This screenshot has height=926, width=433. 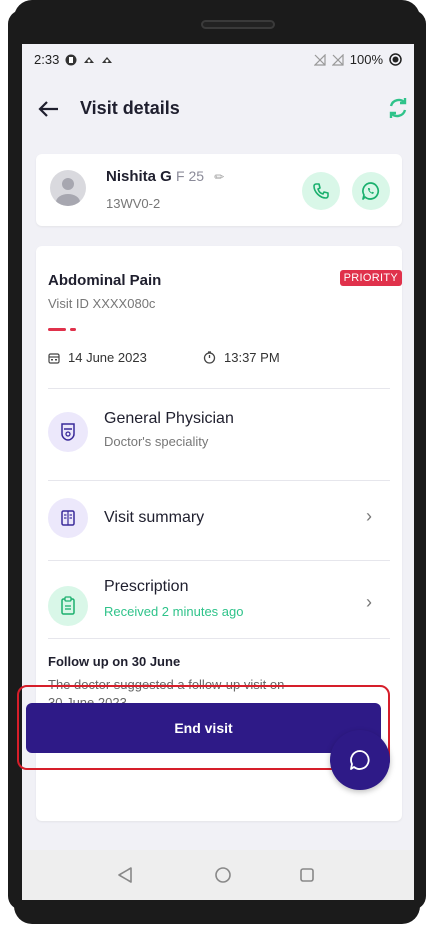 I want to click on speaker-grille, so click(x=238, y=24).